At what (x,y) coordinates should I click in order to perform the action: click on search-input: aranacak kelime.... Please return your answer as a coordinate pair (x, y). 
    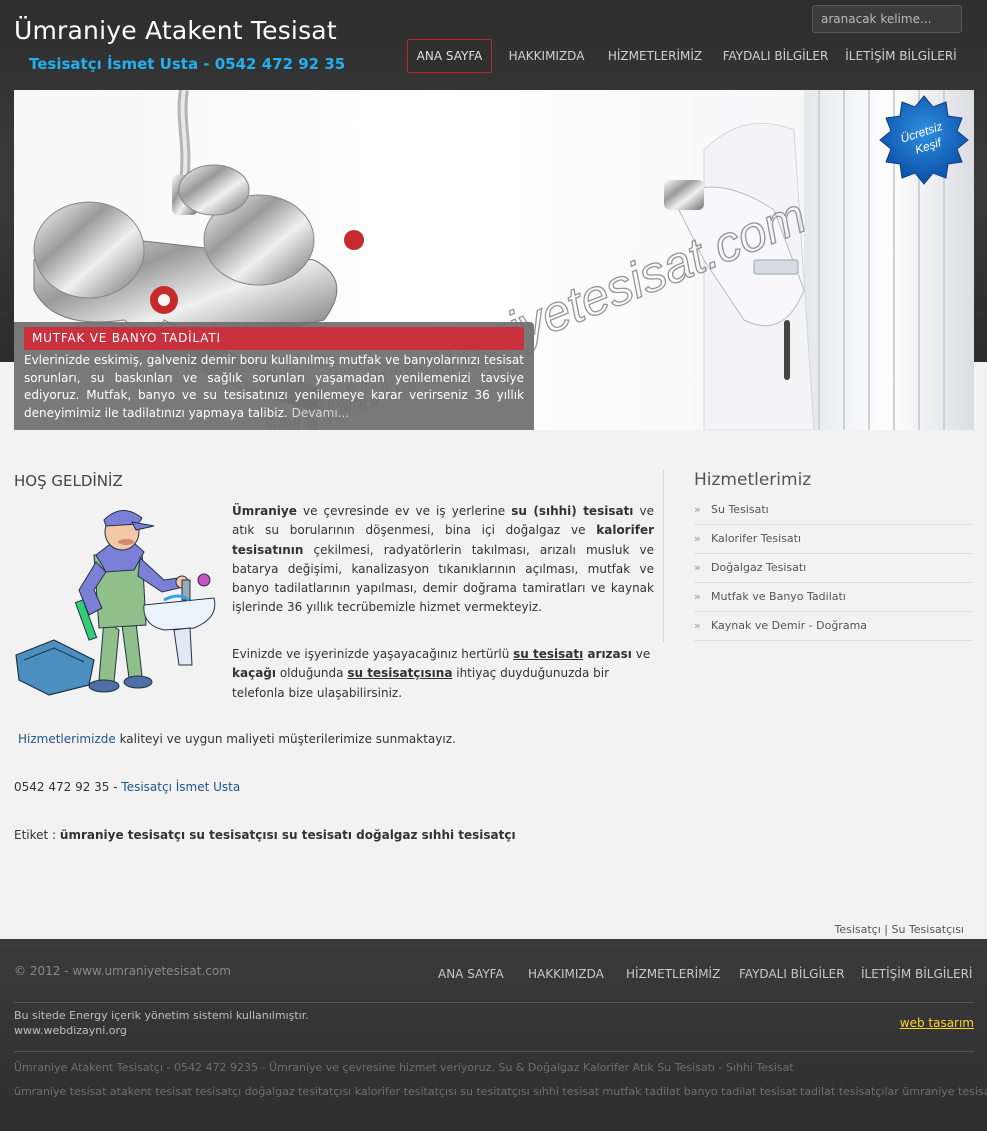
    Looking at the image, I should click on (887, 19).